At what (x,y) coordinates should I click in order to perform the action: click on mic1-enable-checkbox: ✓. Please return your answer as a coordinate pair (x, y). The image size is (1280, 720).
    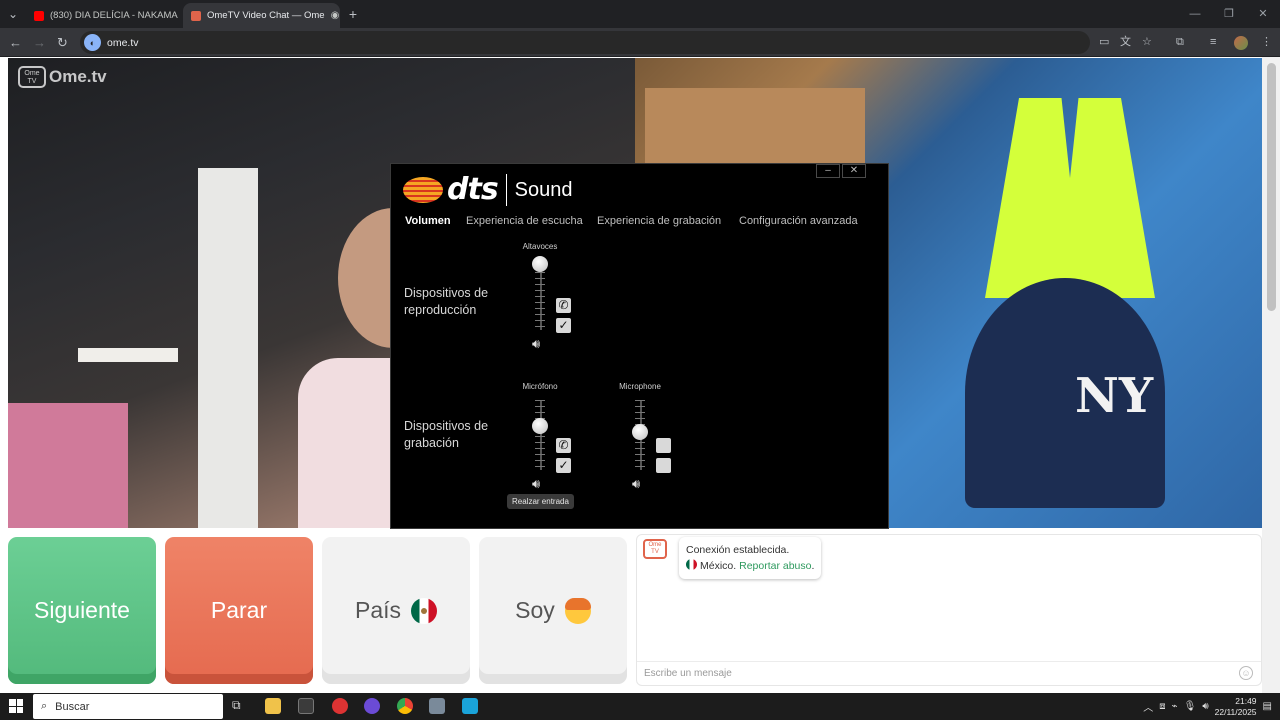
    Looking at the image, I should click on (563, 465).